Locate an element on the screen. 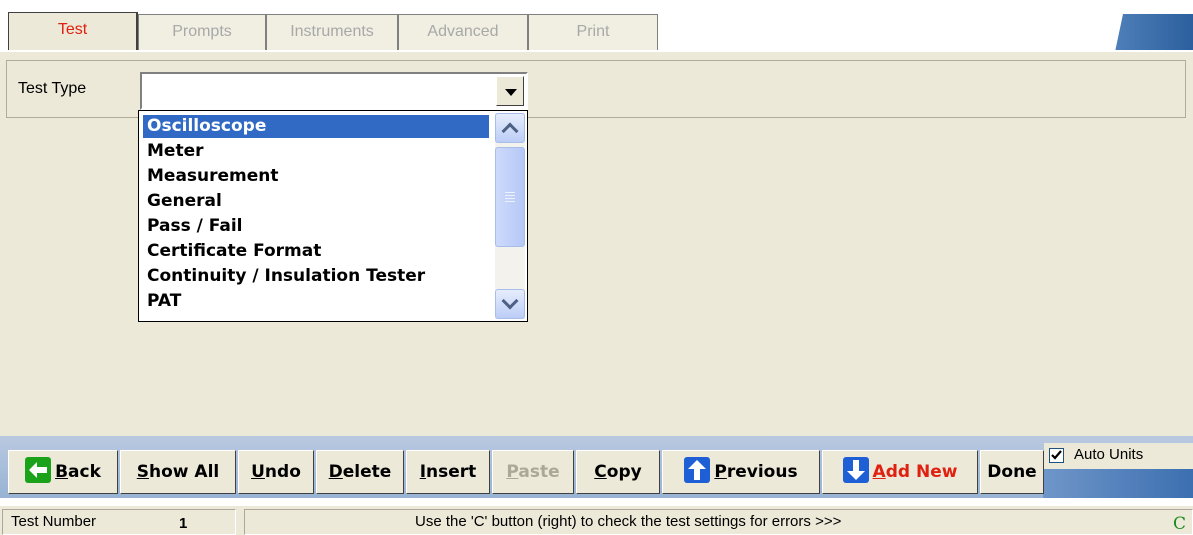  tab-prompts: Prompts is located at coordinates (202, 32).